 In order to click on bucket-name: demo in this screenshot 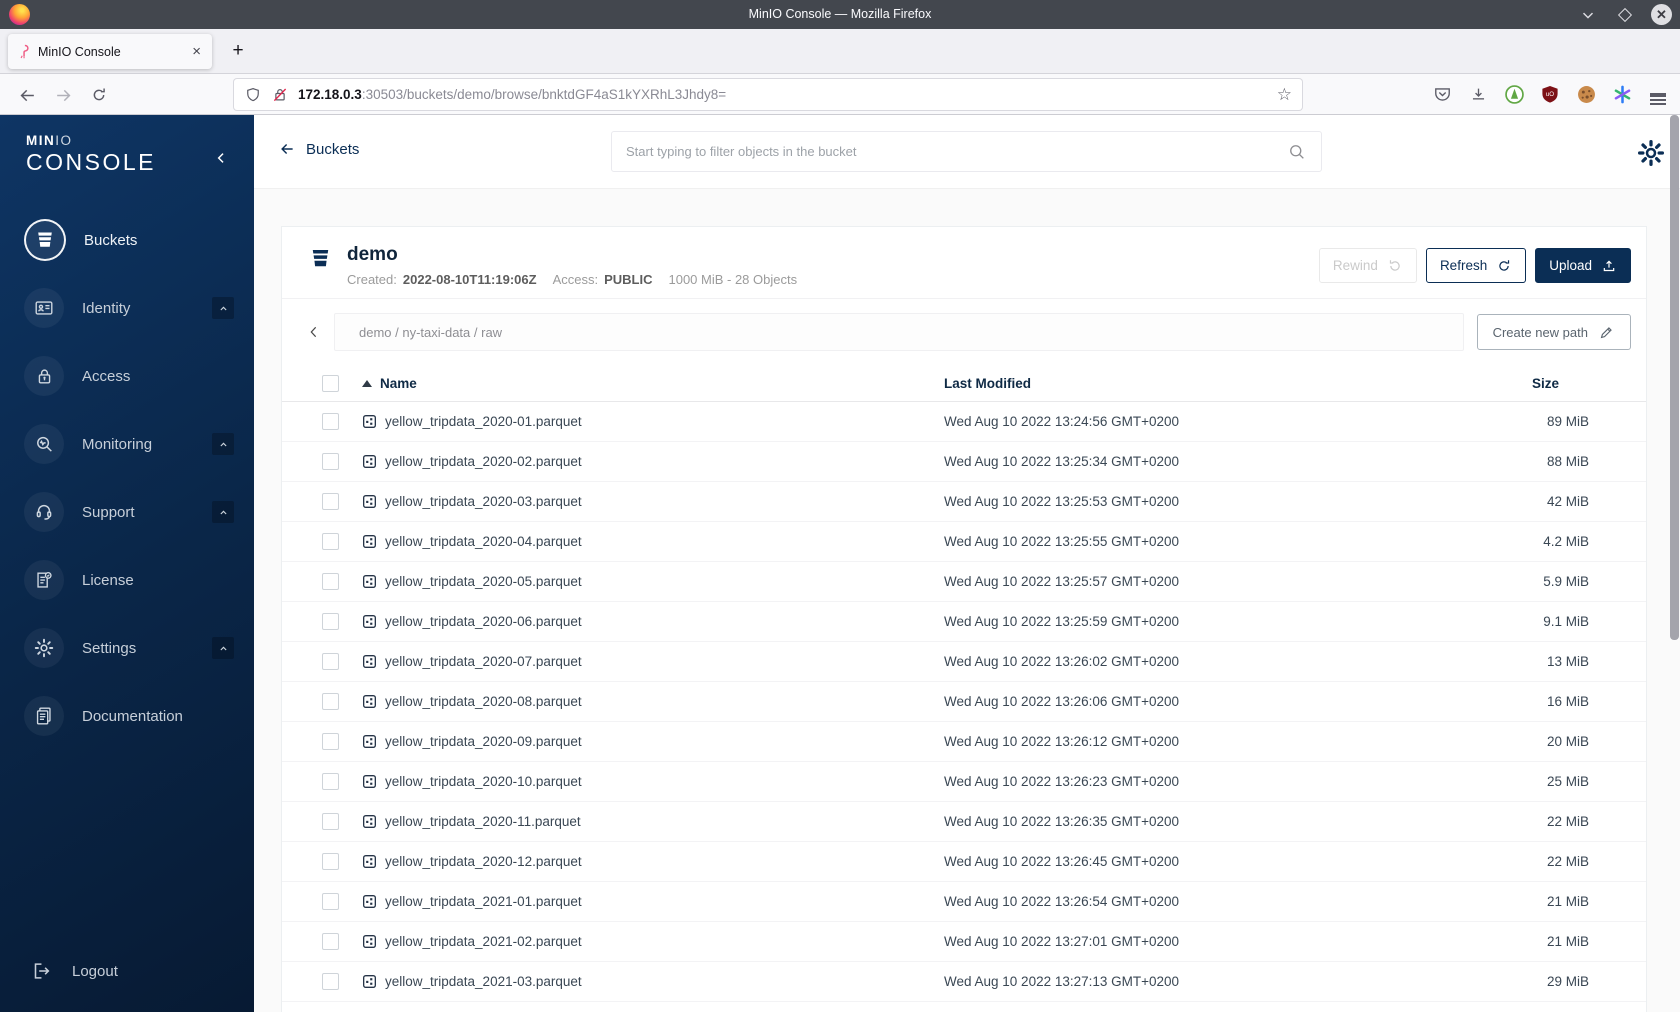, I will do `click(372, 254)`.